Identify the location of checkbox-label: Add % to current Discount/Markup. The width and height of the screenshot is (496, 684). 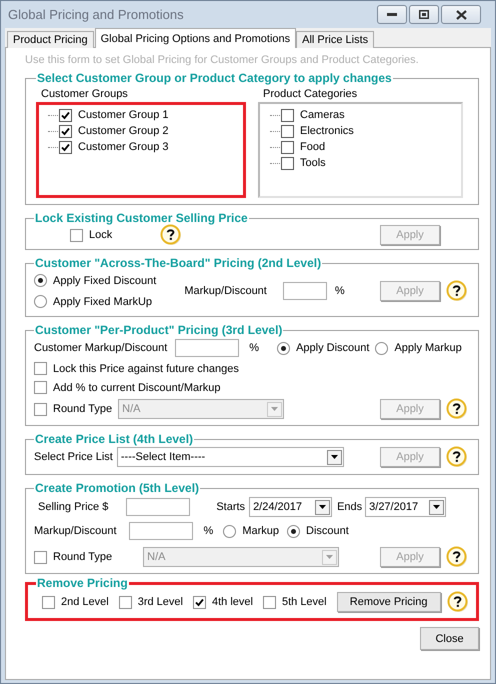
(137, 388).